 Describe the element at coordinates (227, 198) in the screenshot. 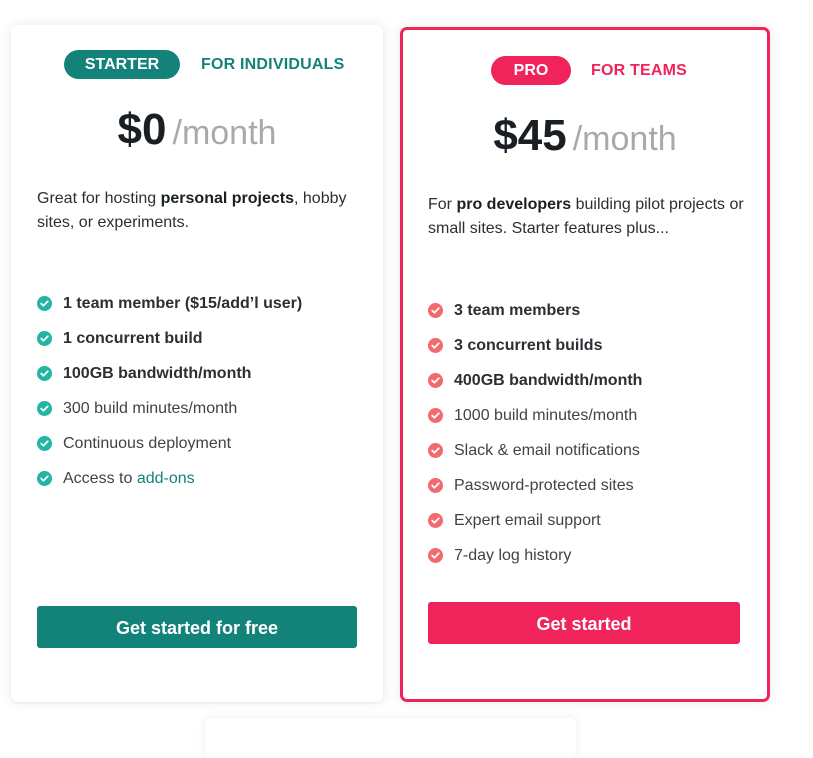

I see `starter-description-highlight: personal projects` at that location.